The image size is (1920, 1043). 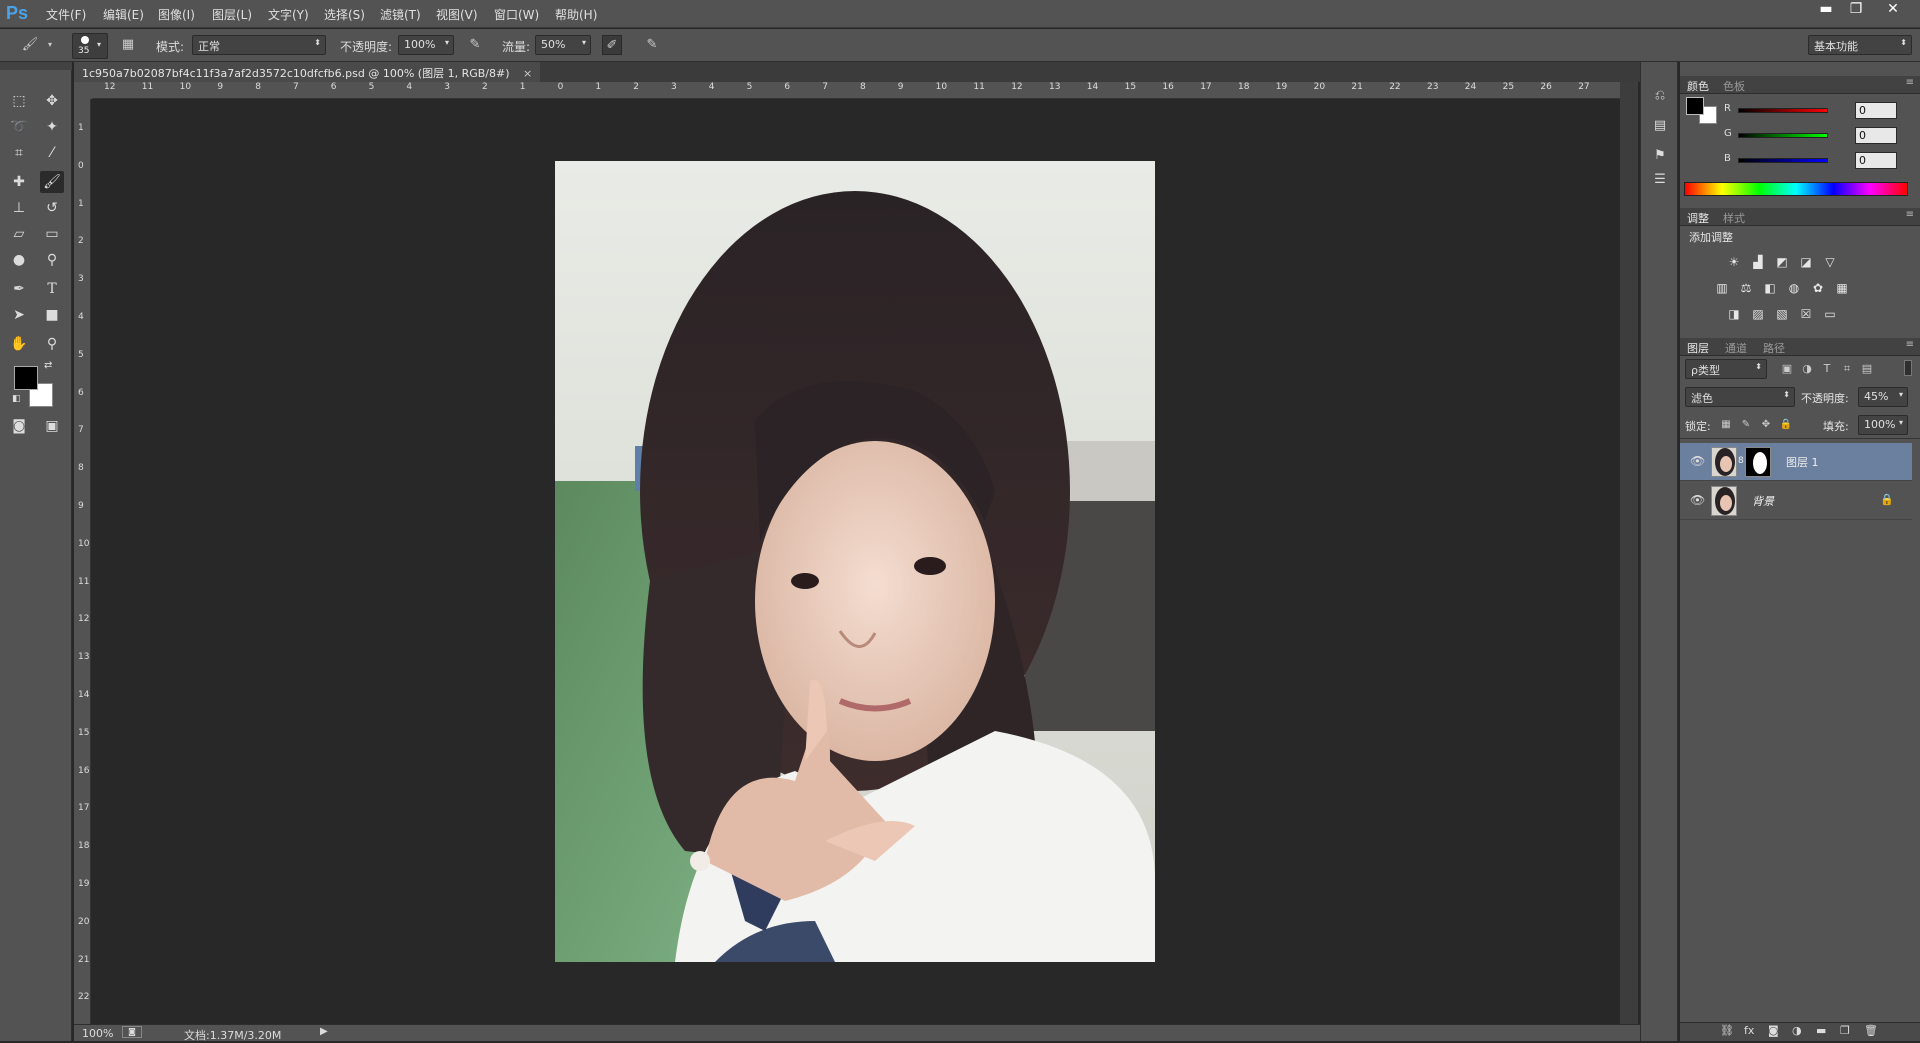 I want to click on layer-row: 👁 8 图层 1, so click(x=1796, y=462).